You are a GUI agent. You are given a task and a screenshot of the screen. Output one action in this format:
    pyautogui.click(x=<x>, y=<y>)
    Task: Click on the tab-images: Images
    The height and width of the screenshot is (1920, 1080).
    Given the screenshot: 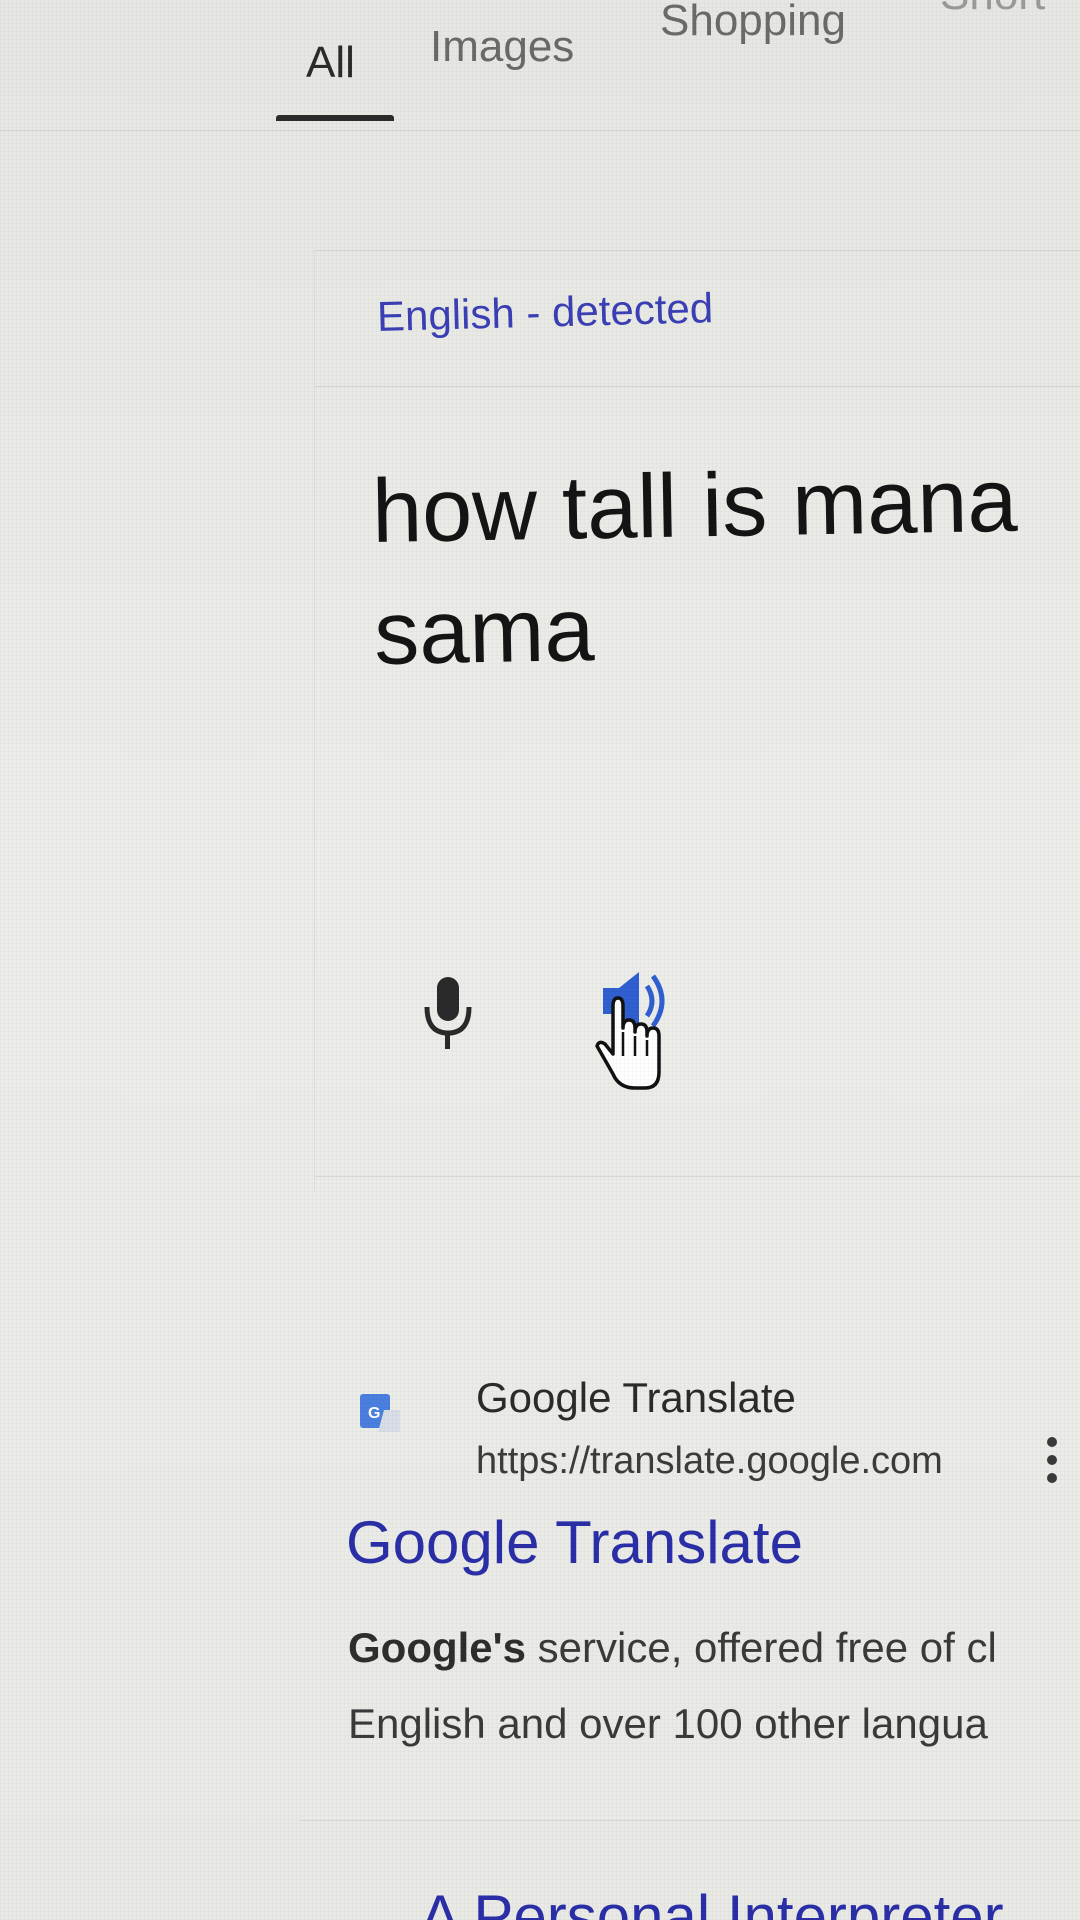 What is the action you would take?
    pyautogui.click(x=502, y=47)
    